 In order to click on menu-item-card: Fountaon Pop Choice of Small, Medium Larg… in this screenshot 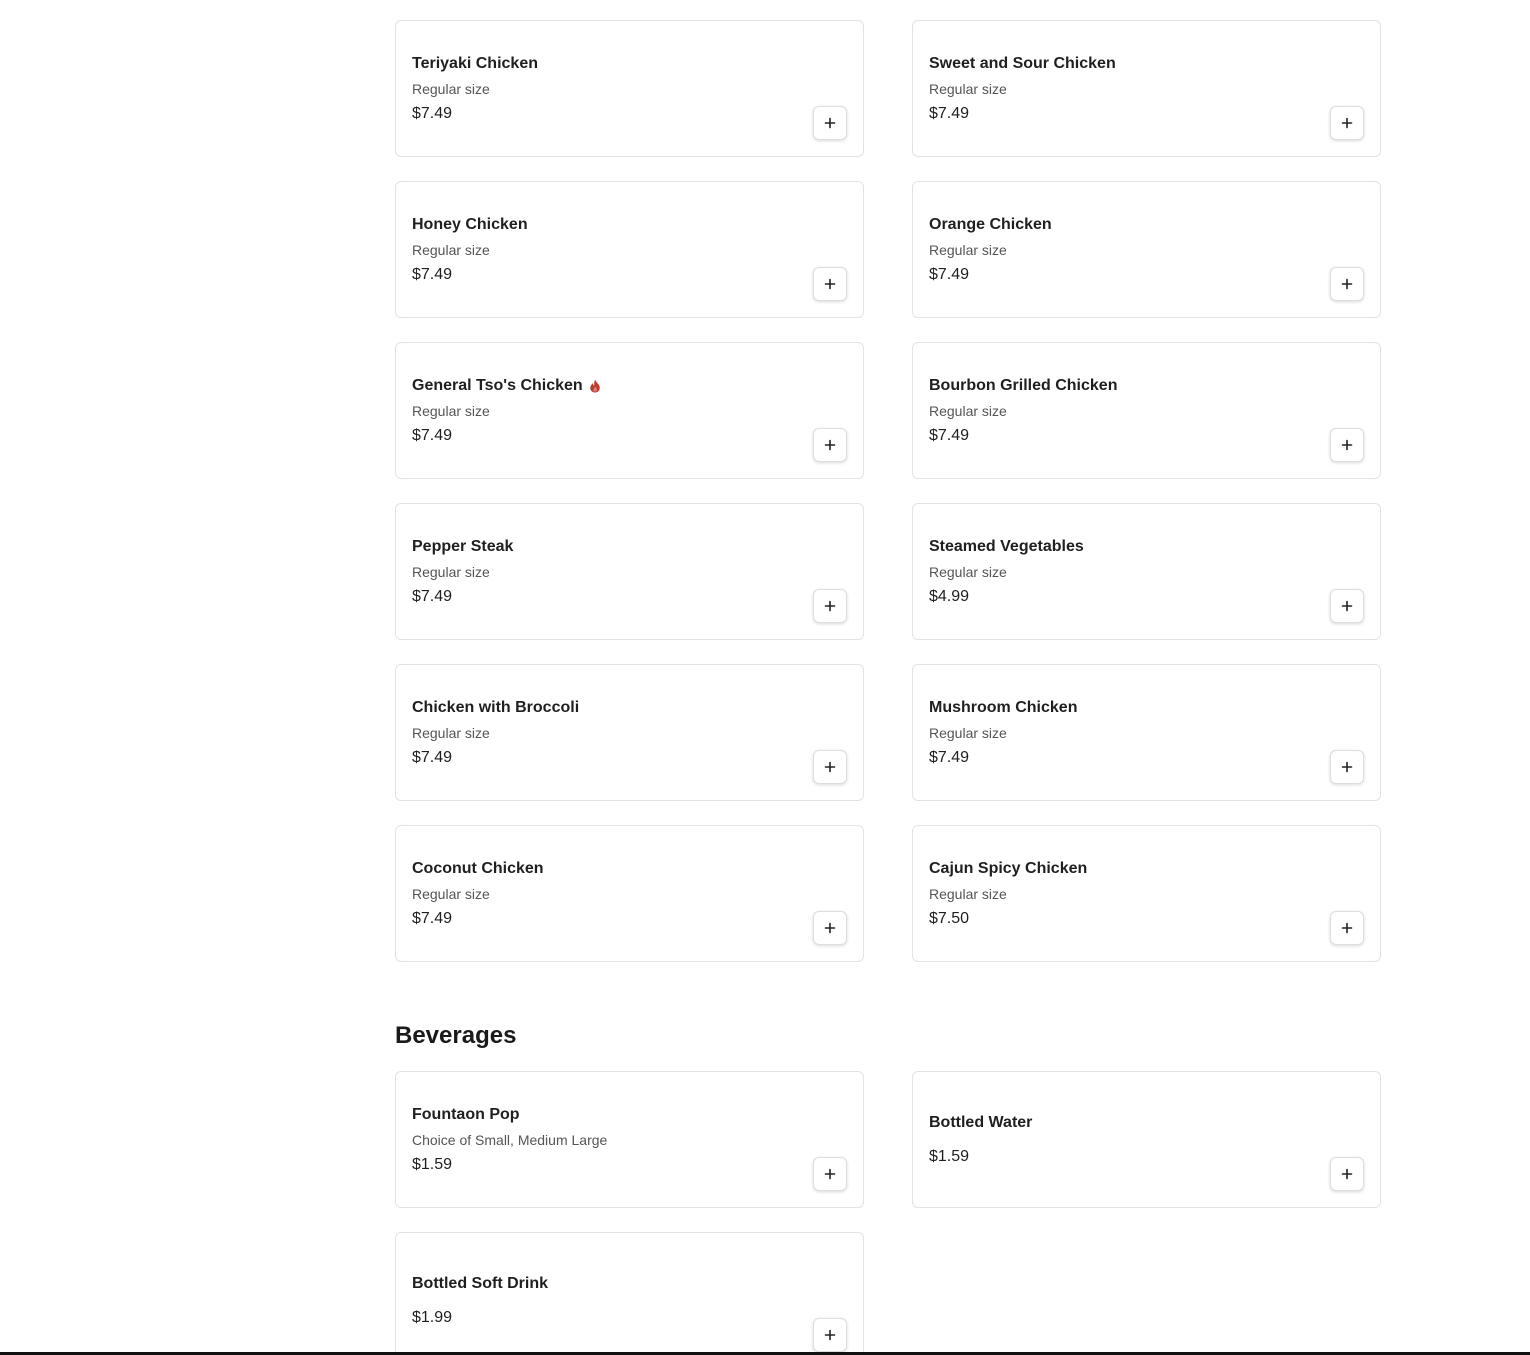, I will do `click(629, 1139)`.